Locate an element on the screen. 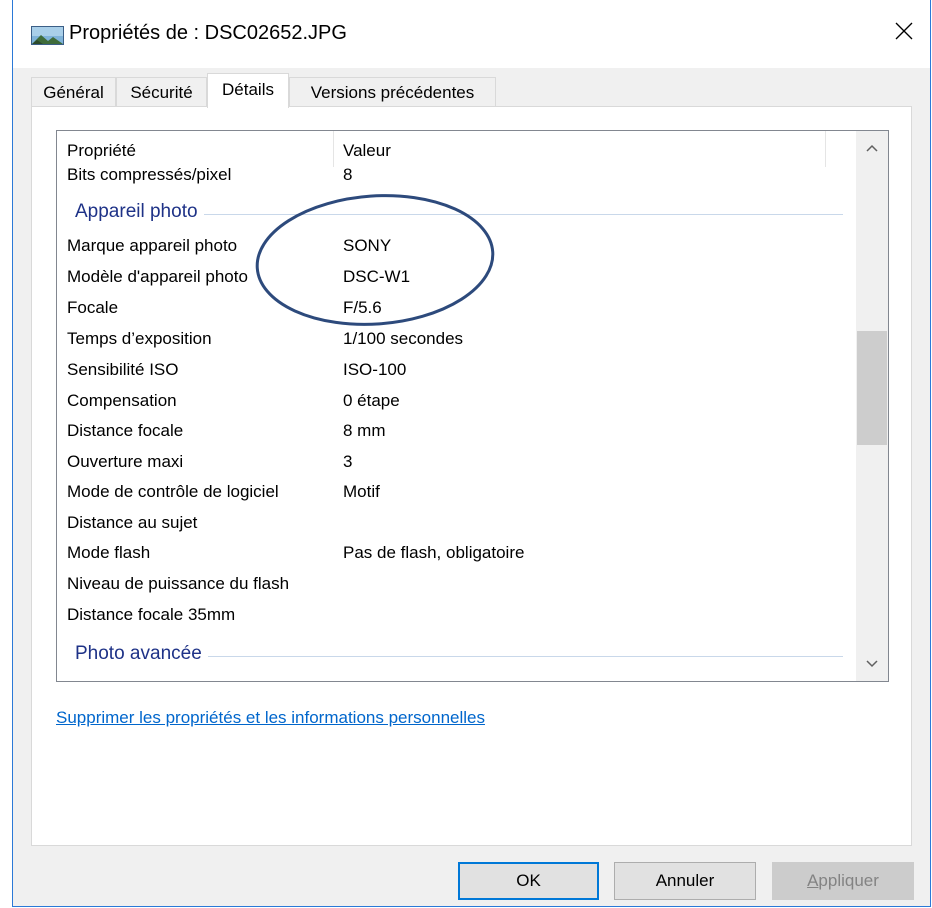 The width and height of the screenshot is (932, 908). tab-label: Versions précédentes is located at coordinates (392, 92).